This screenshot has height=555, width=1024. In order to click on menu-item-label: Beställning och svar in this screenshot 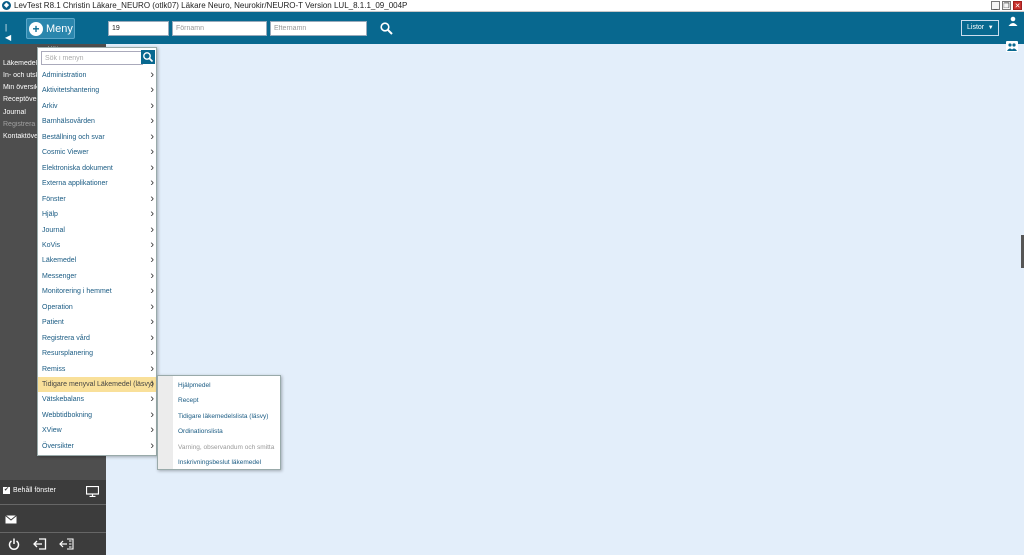, I will do `click(73, 137)`.